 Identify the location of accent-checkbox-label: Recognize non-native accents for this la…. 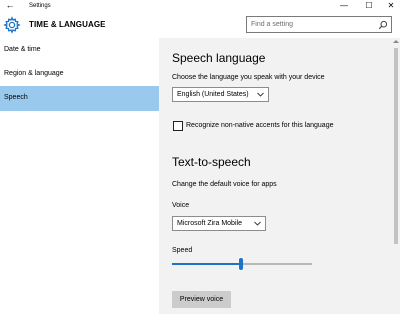
(259, 126).